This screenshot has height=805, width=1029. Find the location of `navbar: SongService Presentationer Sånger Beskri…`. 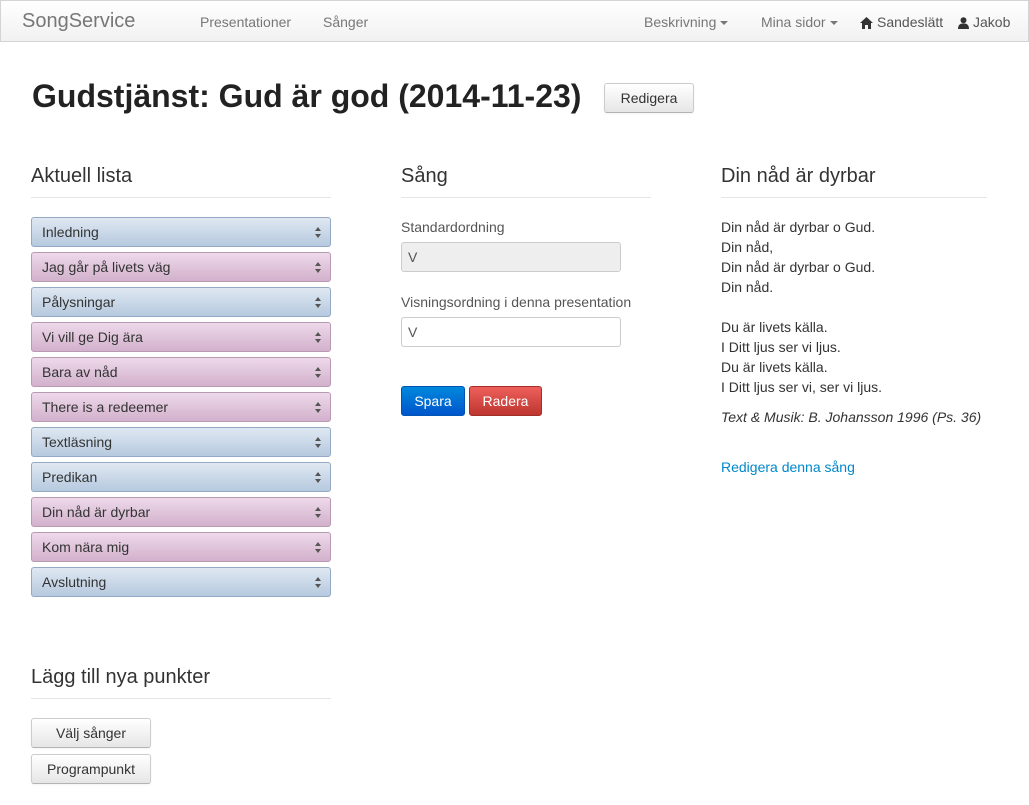

navbar: SongService Presentationer Sånger Beskri… is located at coordinates (514, 21).